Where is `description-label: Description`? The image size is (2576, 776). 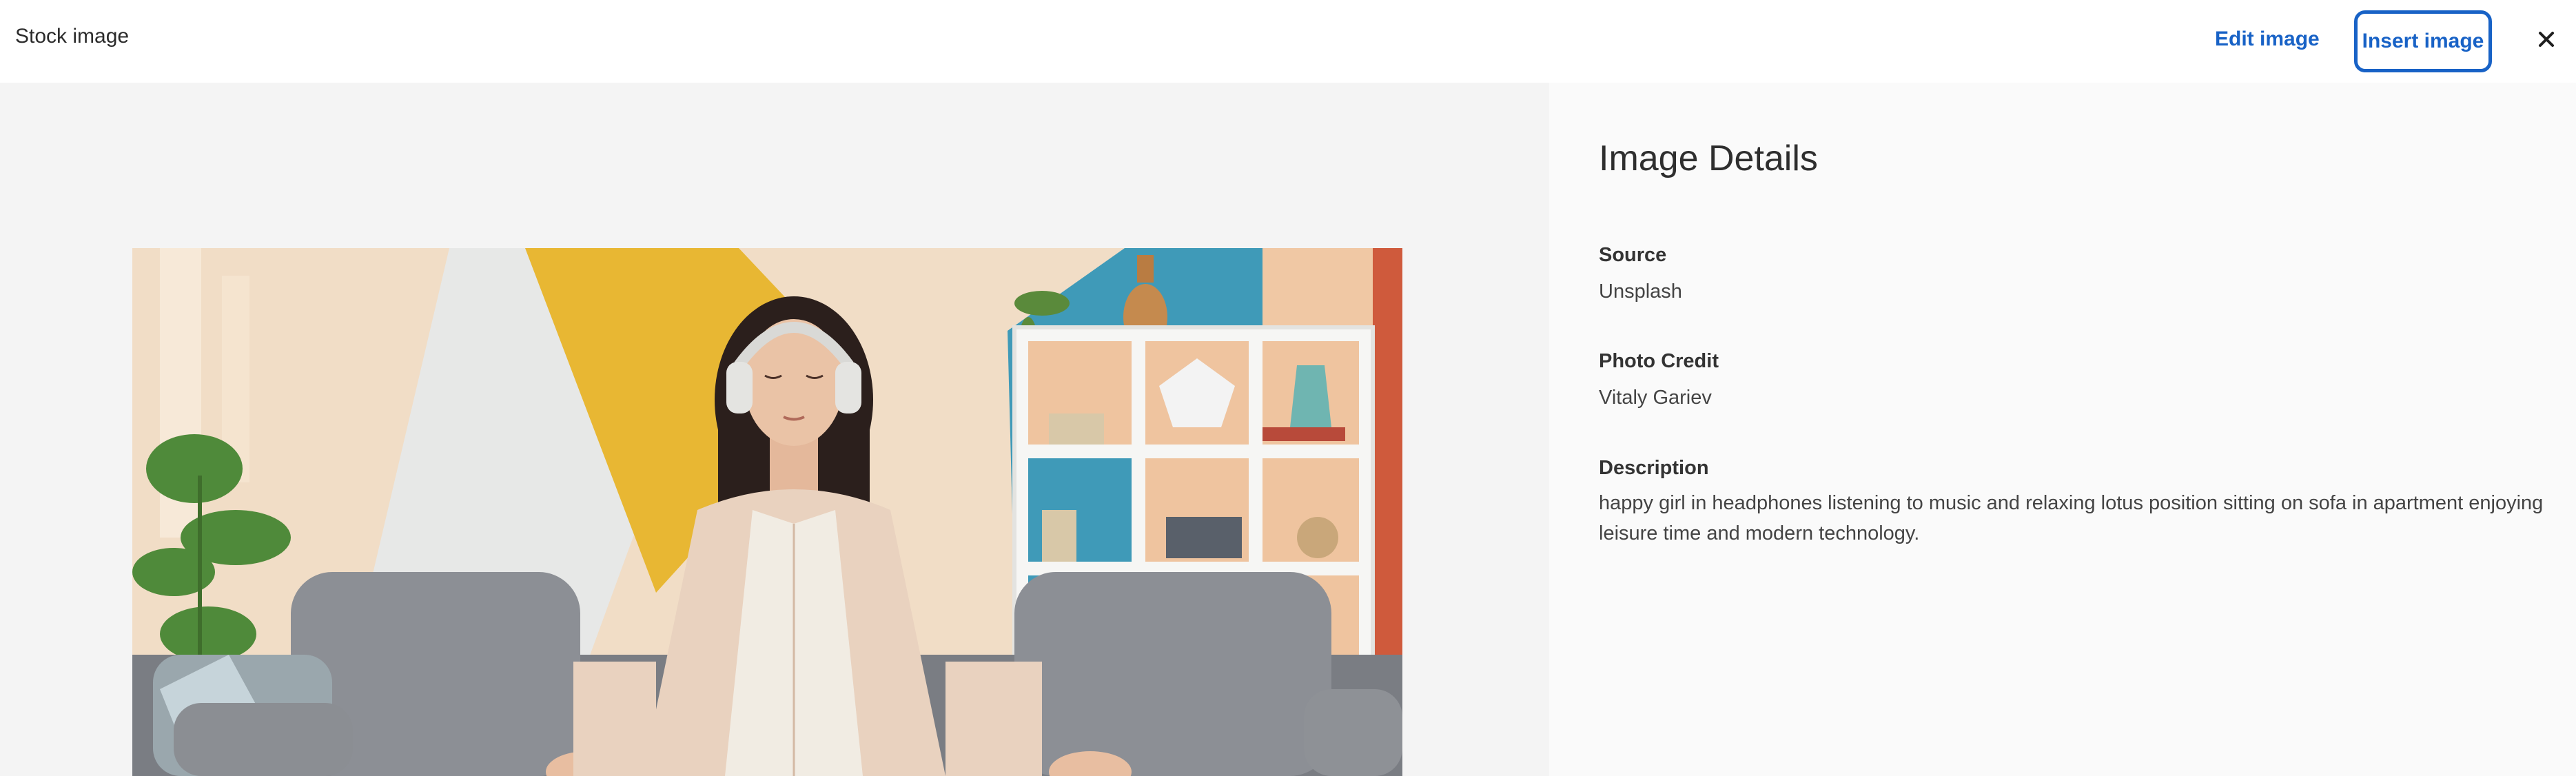
description-label: Description is located at coordinates (1654, 468).